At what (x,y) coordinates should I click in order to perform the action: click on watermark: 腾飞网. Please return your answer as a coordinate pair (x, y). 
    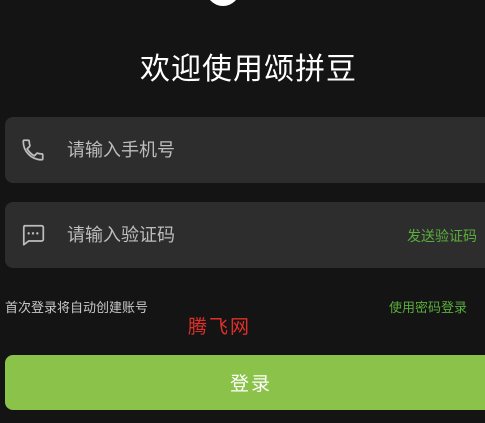
    Looking at the image, I should click on (220, 327).